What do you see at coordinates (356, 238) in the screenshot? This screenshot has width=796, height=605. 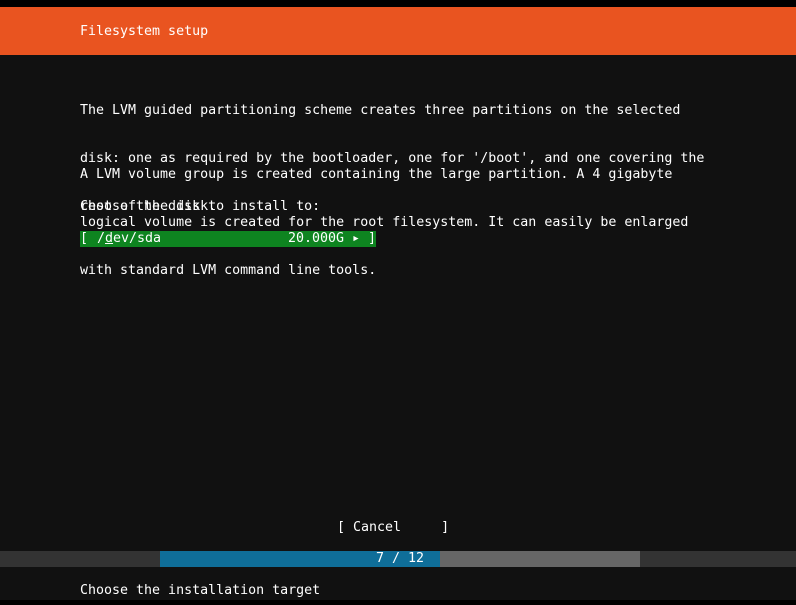 I see `submenu-arrow-icon: ▸` at bounding box center [356, 238].